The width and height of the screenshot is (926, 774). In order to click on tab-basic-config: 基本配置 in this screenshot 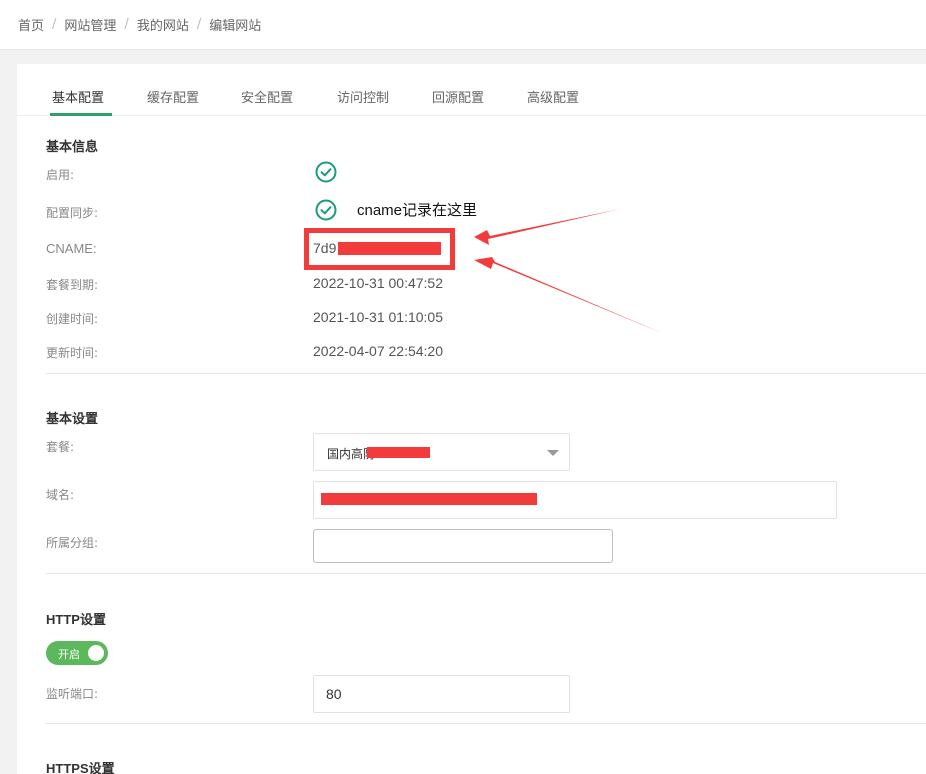, I will do `click(78, 96)`.